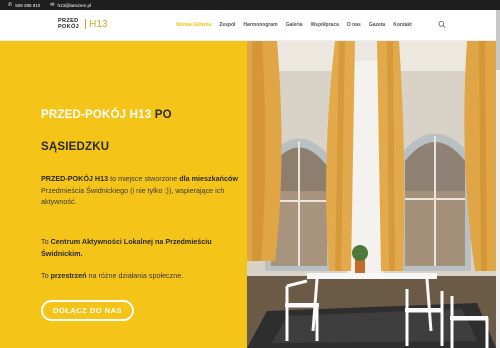 This screenshot has width=500, height=348. I want to click on p1-bold-1: PRZED-POKÓJ H13, so click(75, 178).